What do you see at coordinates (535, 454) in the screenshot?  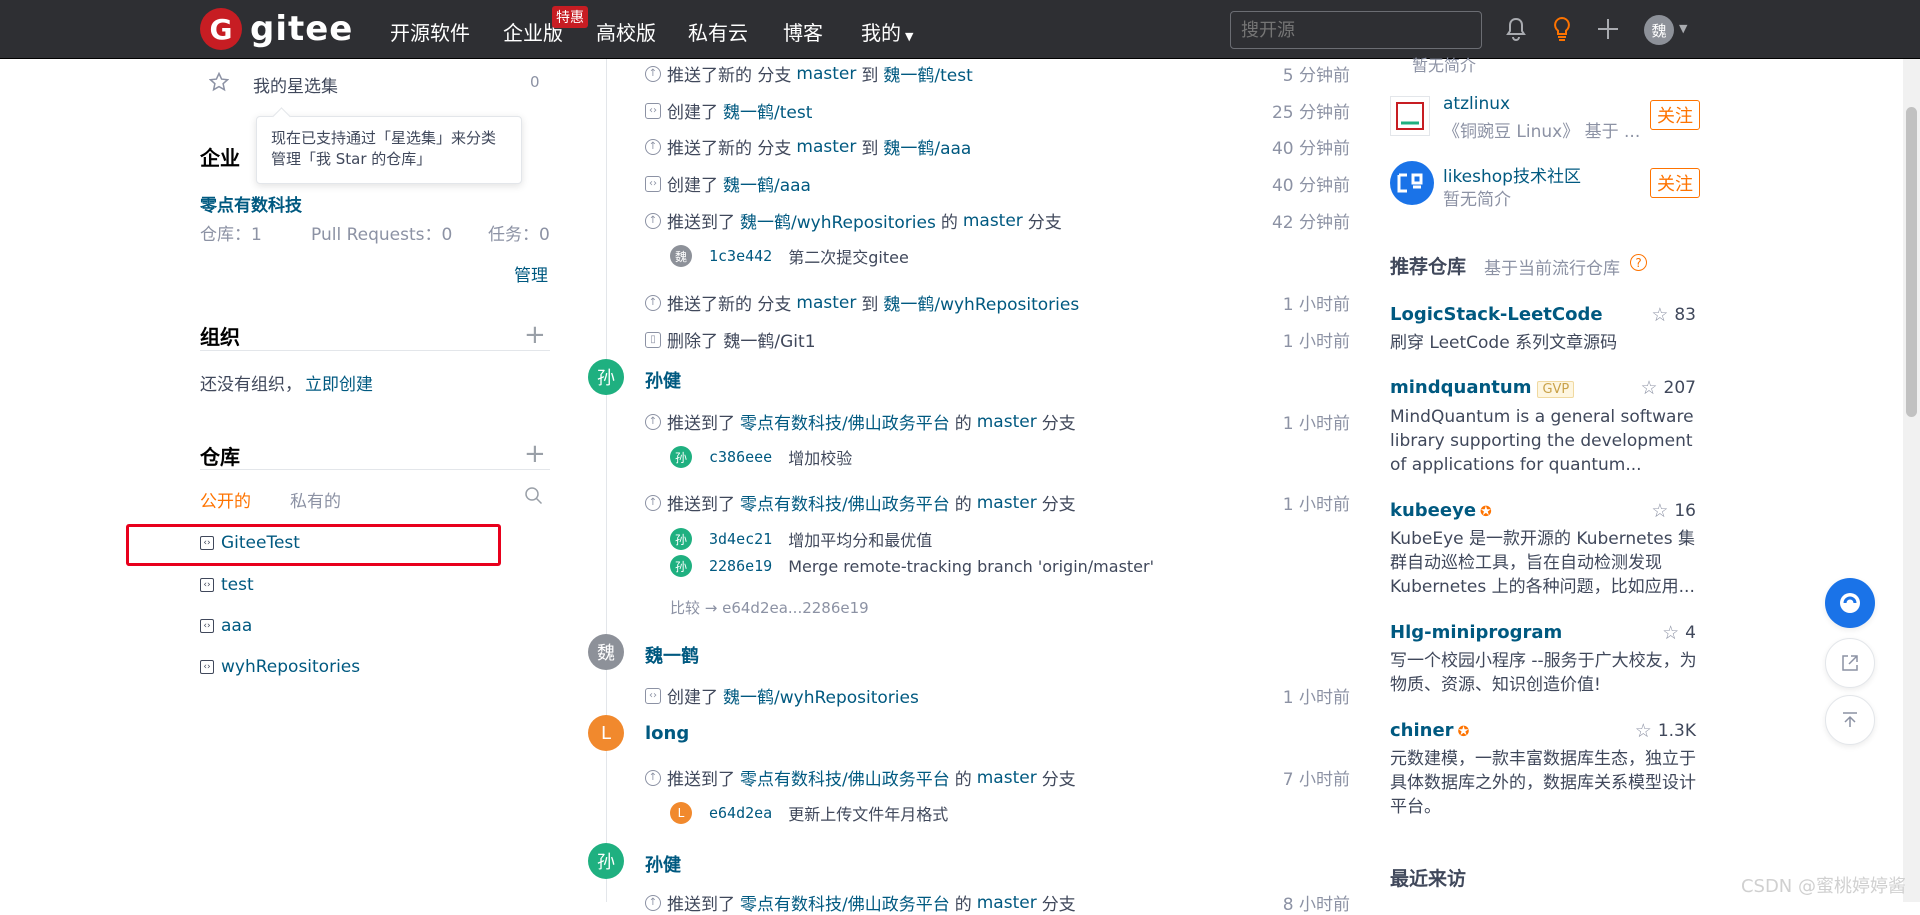 I see `add-repo-plus-icon: +` at bounding box center [535, 454].